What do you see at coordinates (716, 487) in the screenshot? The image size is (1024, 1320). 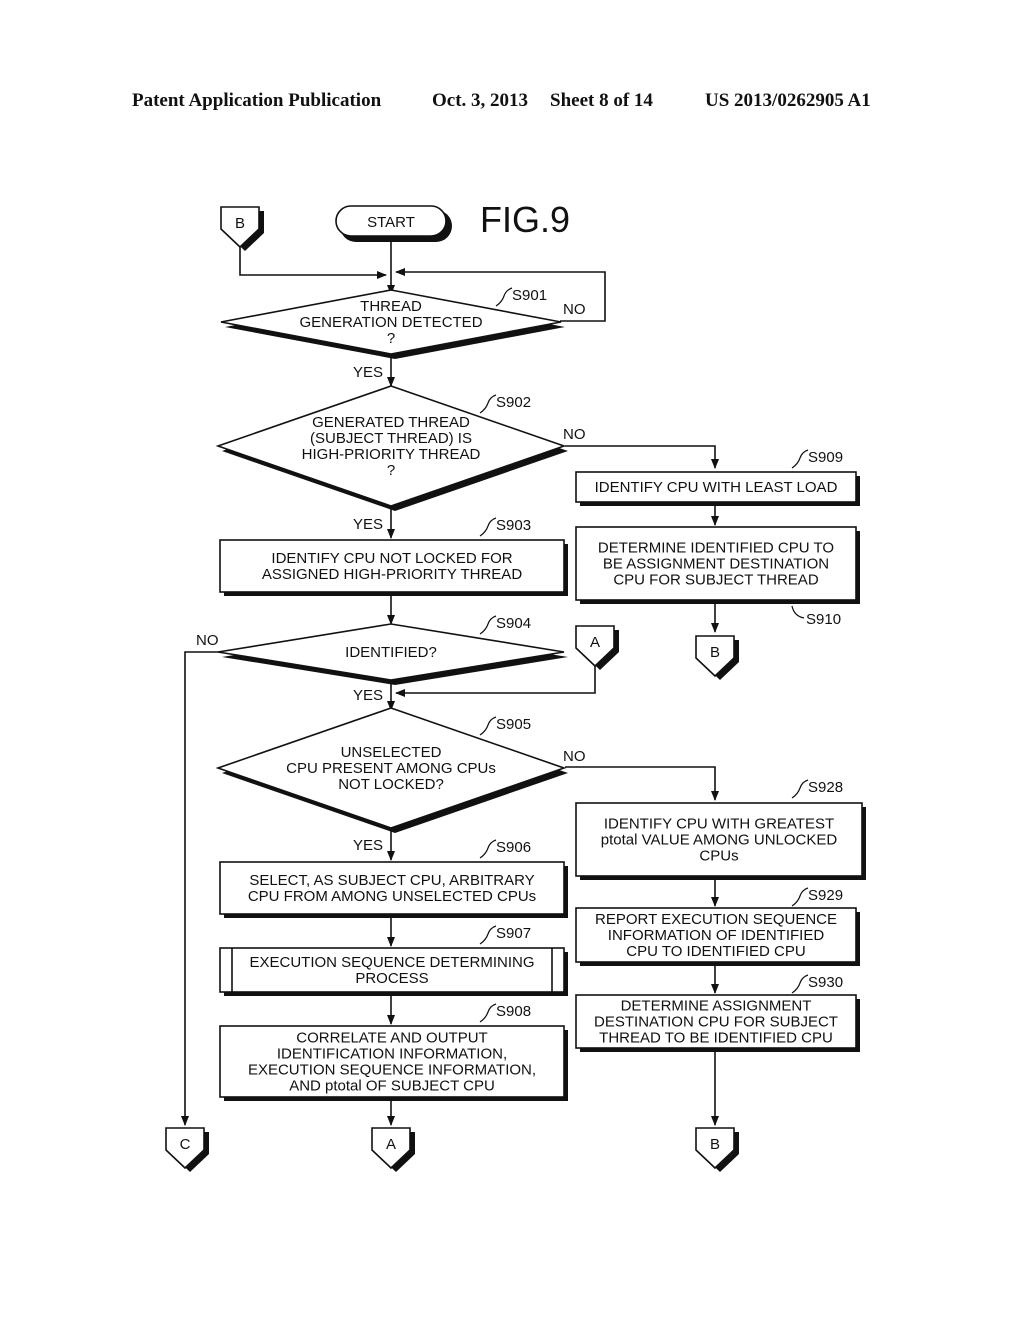 I see `process-s909-text-line: IDENTIFY CPU WITH LEAST LOAD` at bounding box center [716, 487].